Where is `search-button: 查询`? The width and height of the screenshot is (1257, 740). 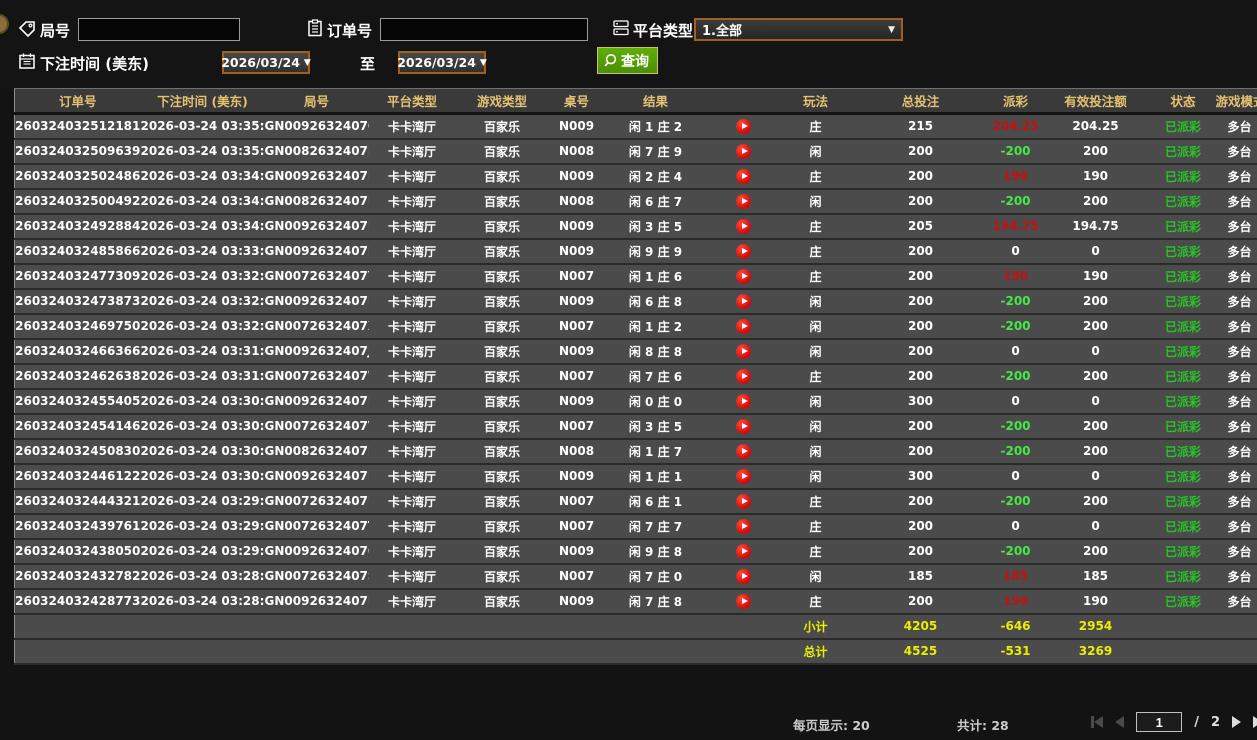 search-button: 查询 is located at coordinates (627, 60).